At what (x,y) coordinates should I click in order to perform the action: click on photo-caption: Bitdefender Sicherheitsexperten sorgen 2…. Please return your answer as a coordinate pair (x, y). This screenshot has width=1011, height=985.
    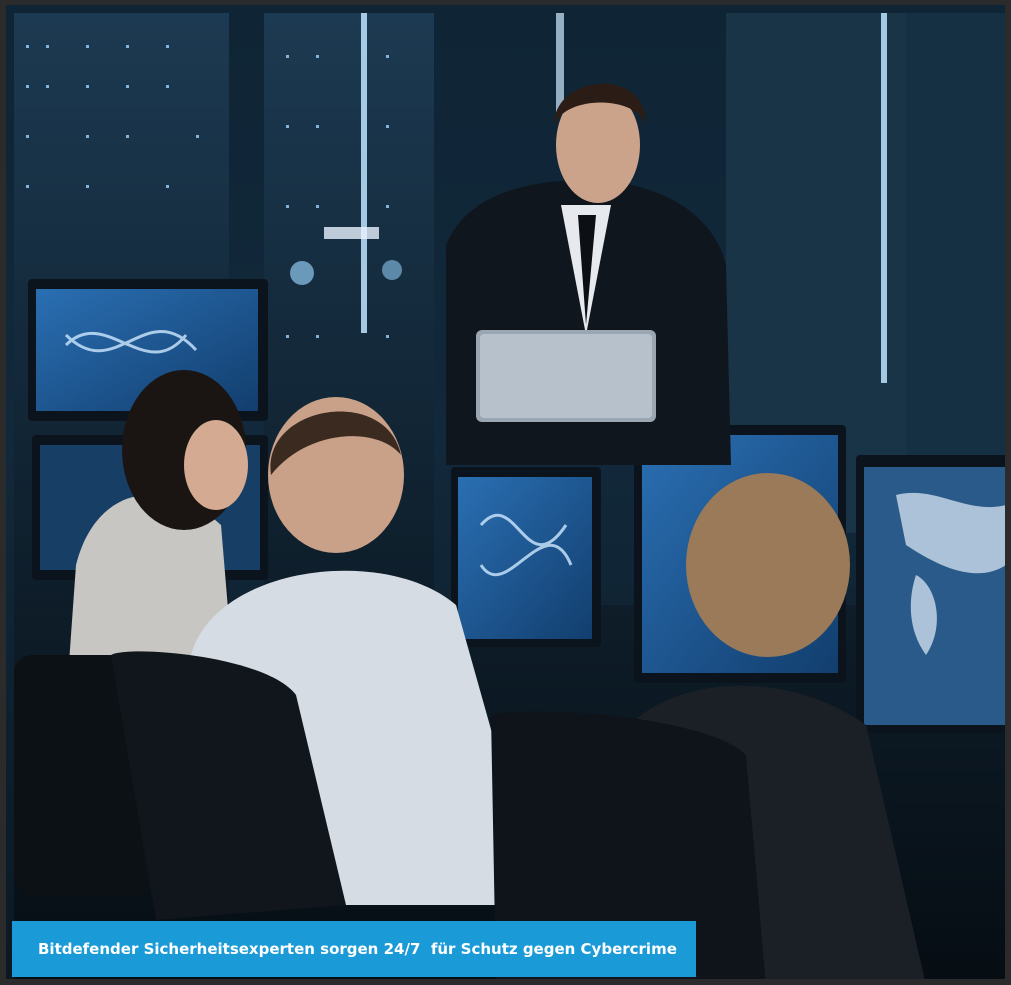
    Looking at the image, I should click on (354, 949).